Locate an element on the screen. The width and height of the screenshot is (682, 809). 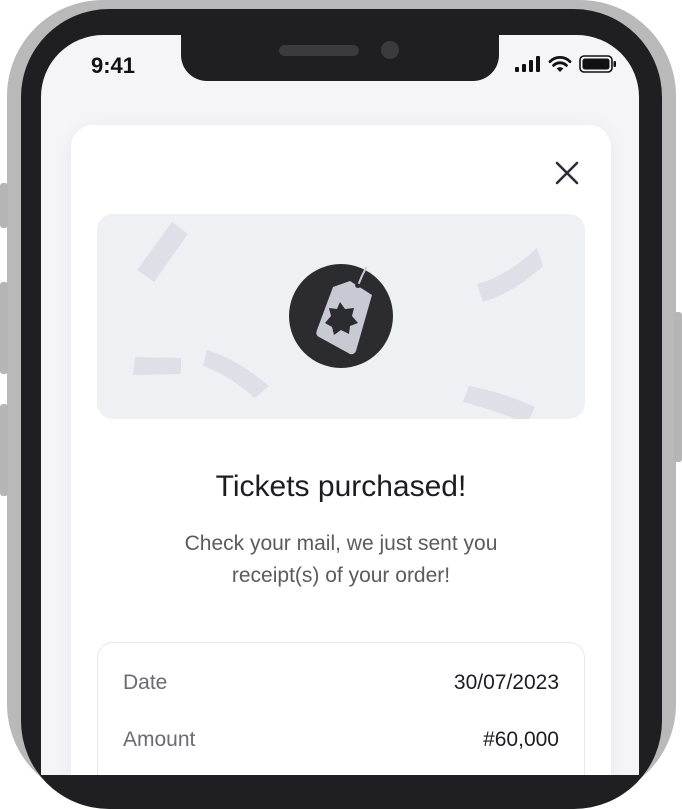
close-button is located at coordinates (567, 173).